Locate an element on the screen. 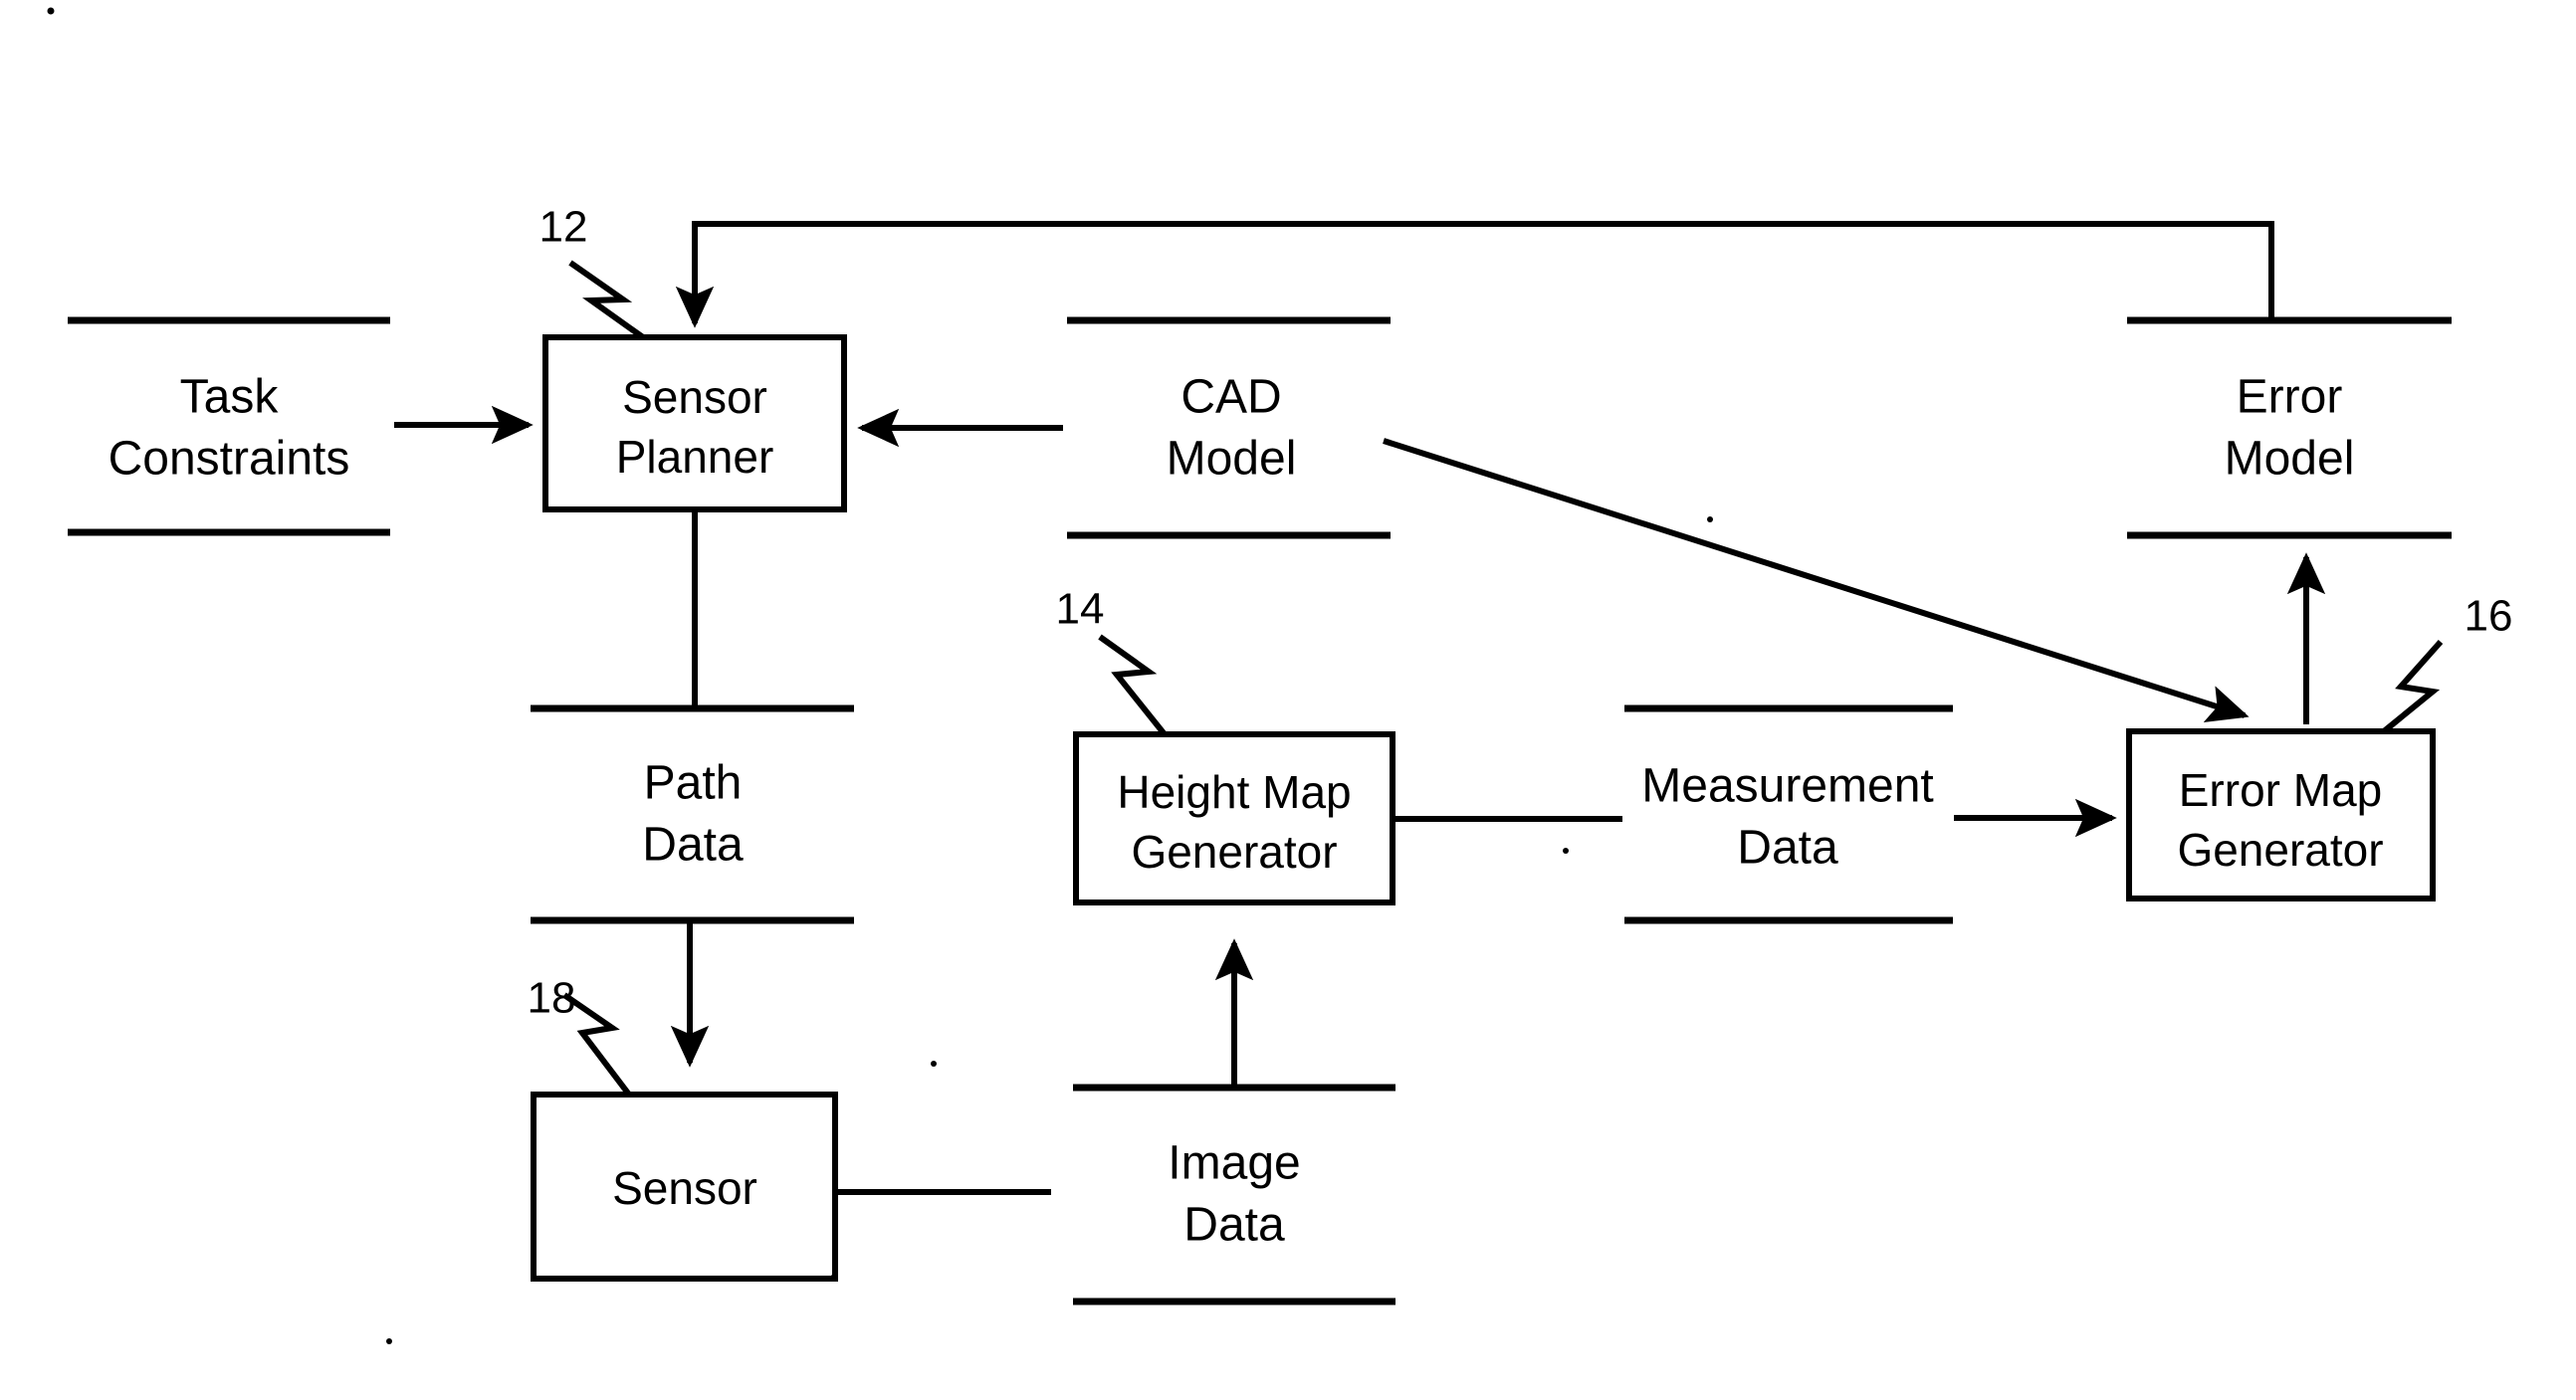  path-data-label-line2: Data is located at coordinates (693, 845).